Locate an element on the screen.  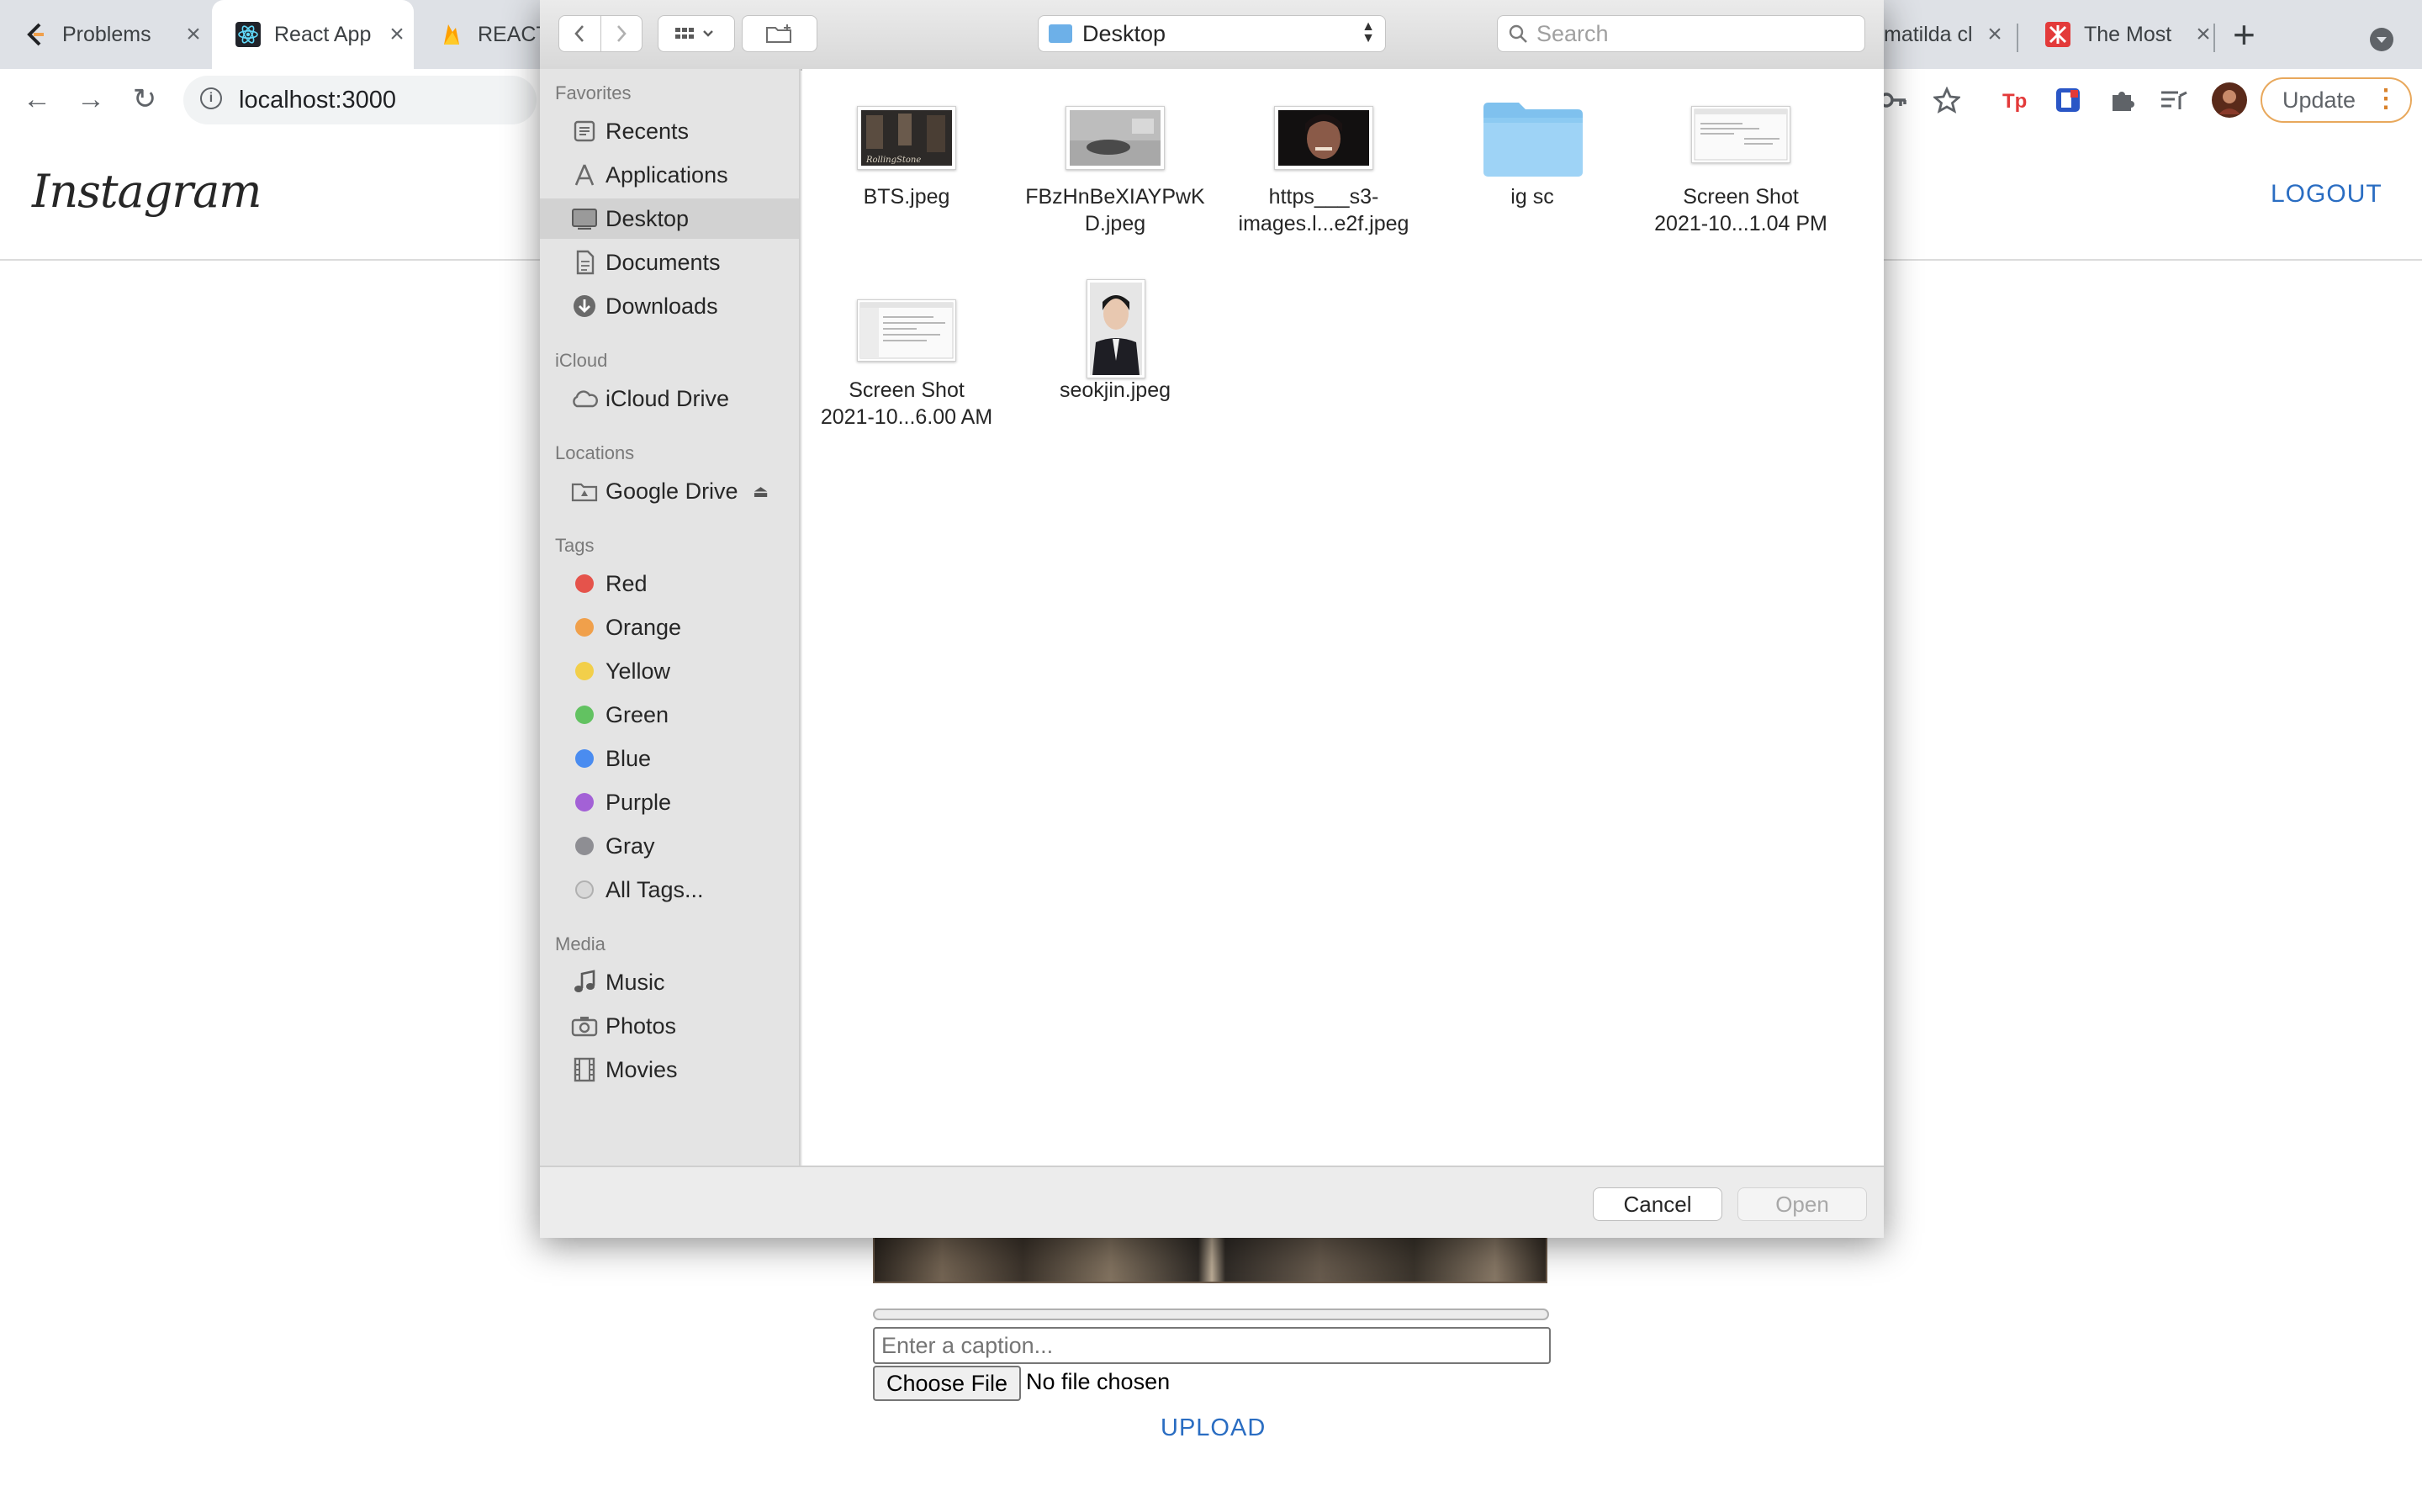
sidebar-tag-purple: Purple is located at coordinates (669, 802).